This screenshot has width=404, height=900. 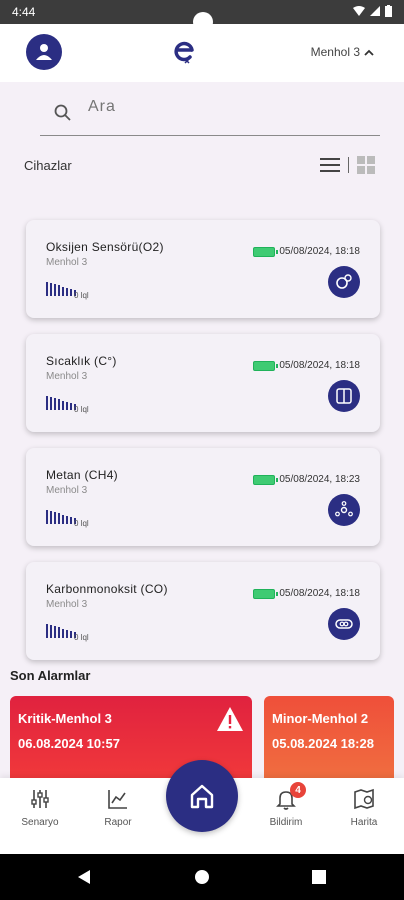 I want to click on chevron-up-icon, so click(x=369, y=52).